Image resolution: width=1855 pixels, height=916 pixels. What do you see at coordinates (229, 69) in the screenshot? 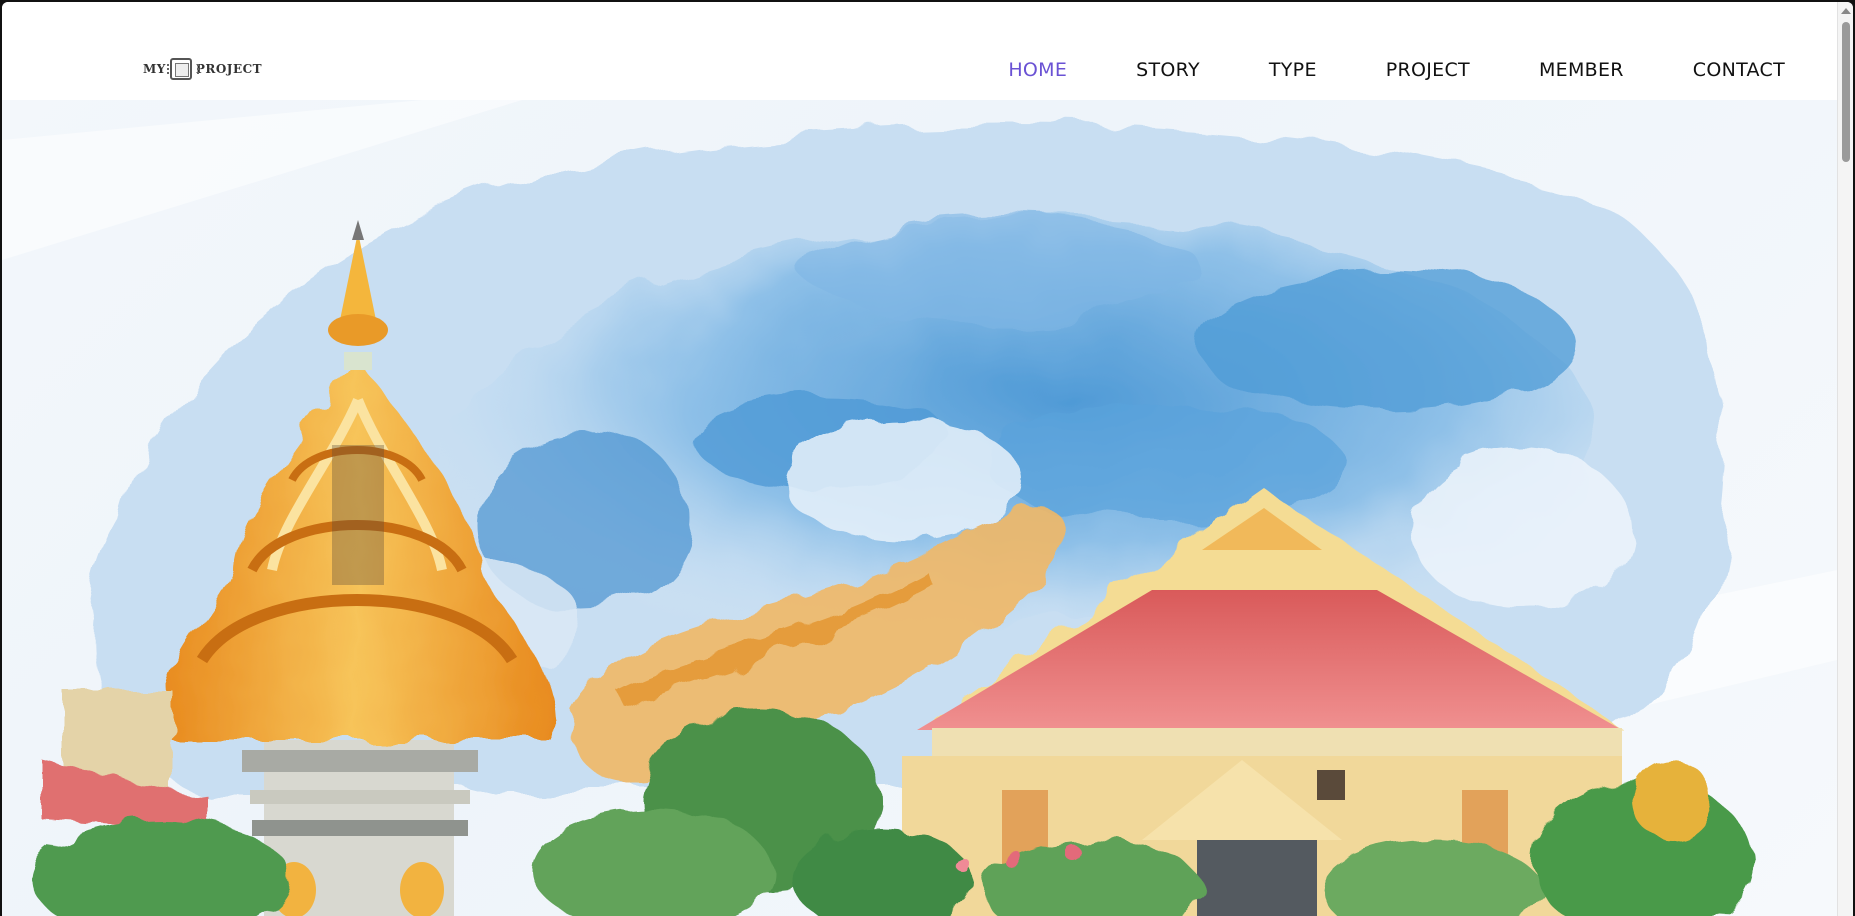
I see `logo-text-project: PROJECT` at bounding box center [229, 69].